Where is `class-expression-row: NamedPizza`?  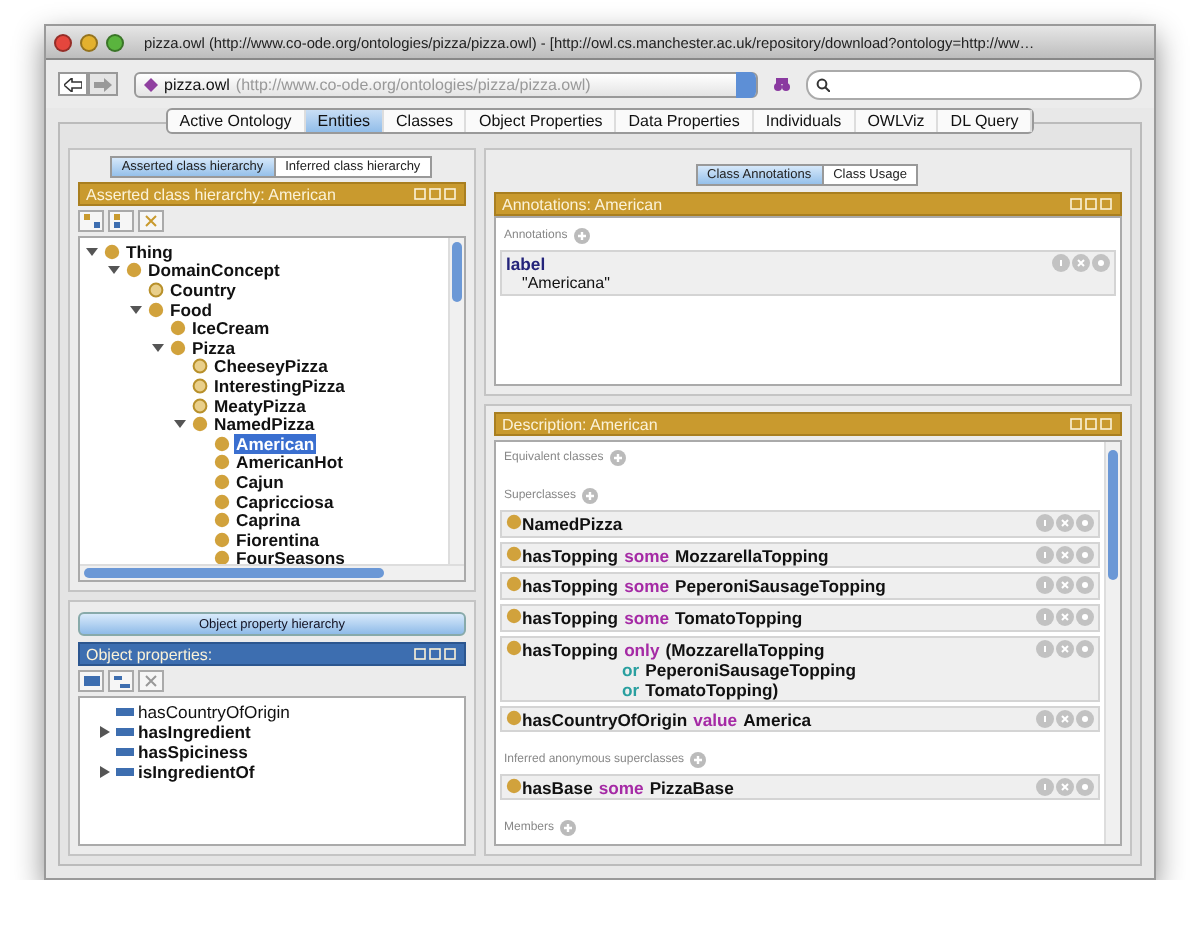
class-expression-row: NamedPizza is located at coordinates (800, 524).